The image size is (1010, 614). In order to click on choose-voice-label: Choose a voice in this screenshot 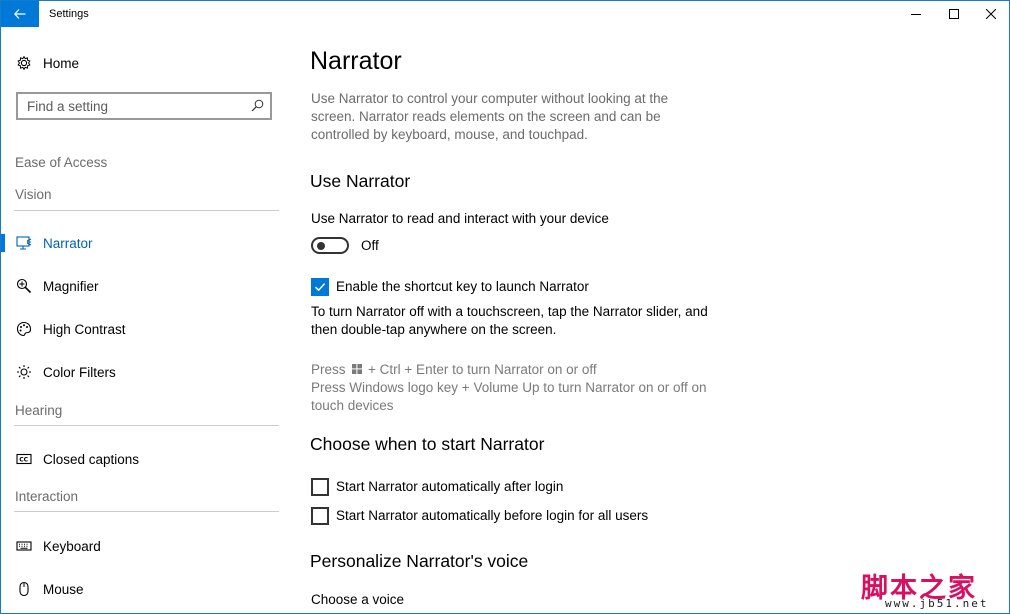, I will do `click(358, 599)`.